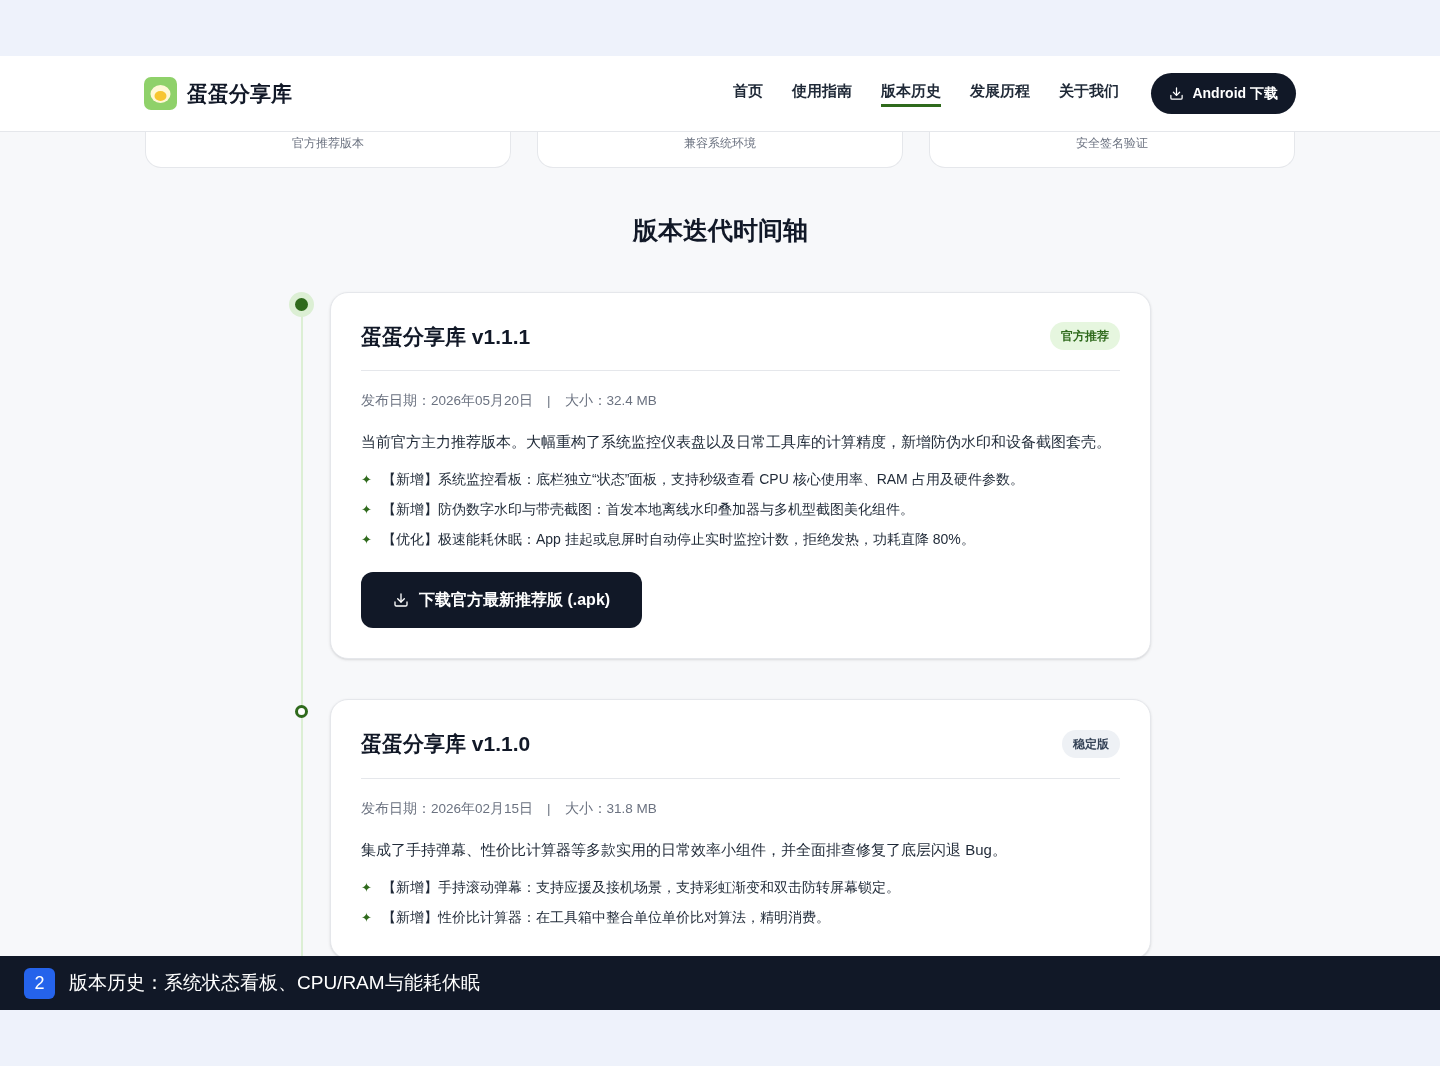  I want to click on version-title: 蛋蛋分享库 v1.1.0, so click(446, 744).